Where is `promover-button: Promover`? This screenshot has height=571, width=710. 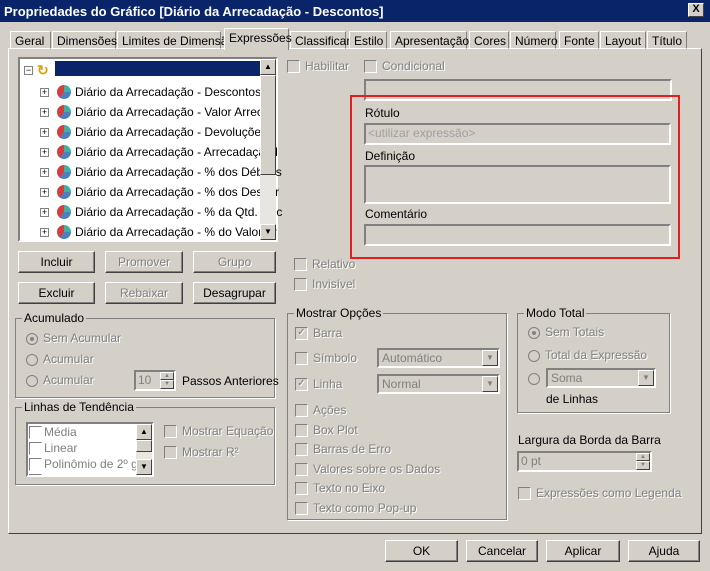 promover-button: Promover is located at coordinates (144, 262).